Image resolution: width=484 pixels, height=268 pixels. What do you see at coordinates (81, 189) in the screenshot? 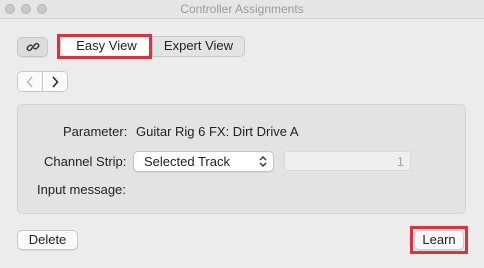
I see `input-message-label: Input message:` at bounding box center [81, 189].